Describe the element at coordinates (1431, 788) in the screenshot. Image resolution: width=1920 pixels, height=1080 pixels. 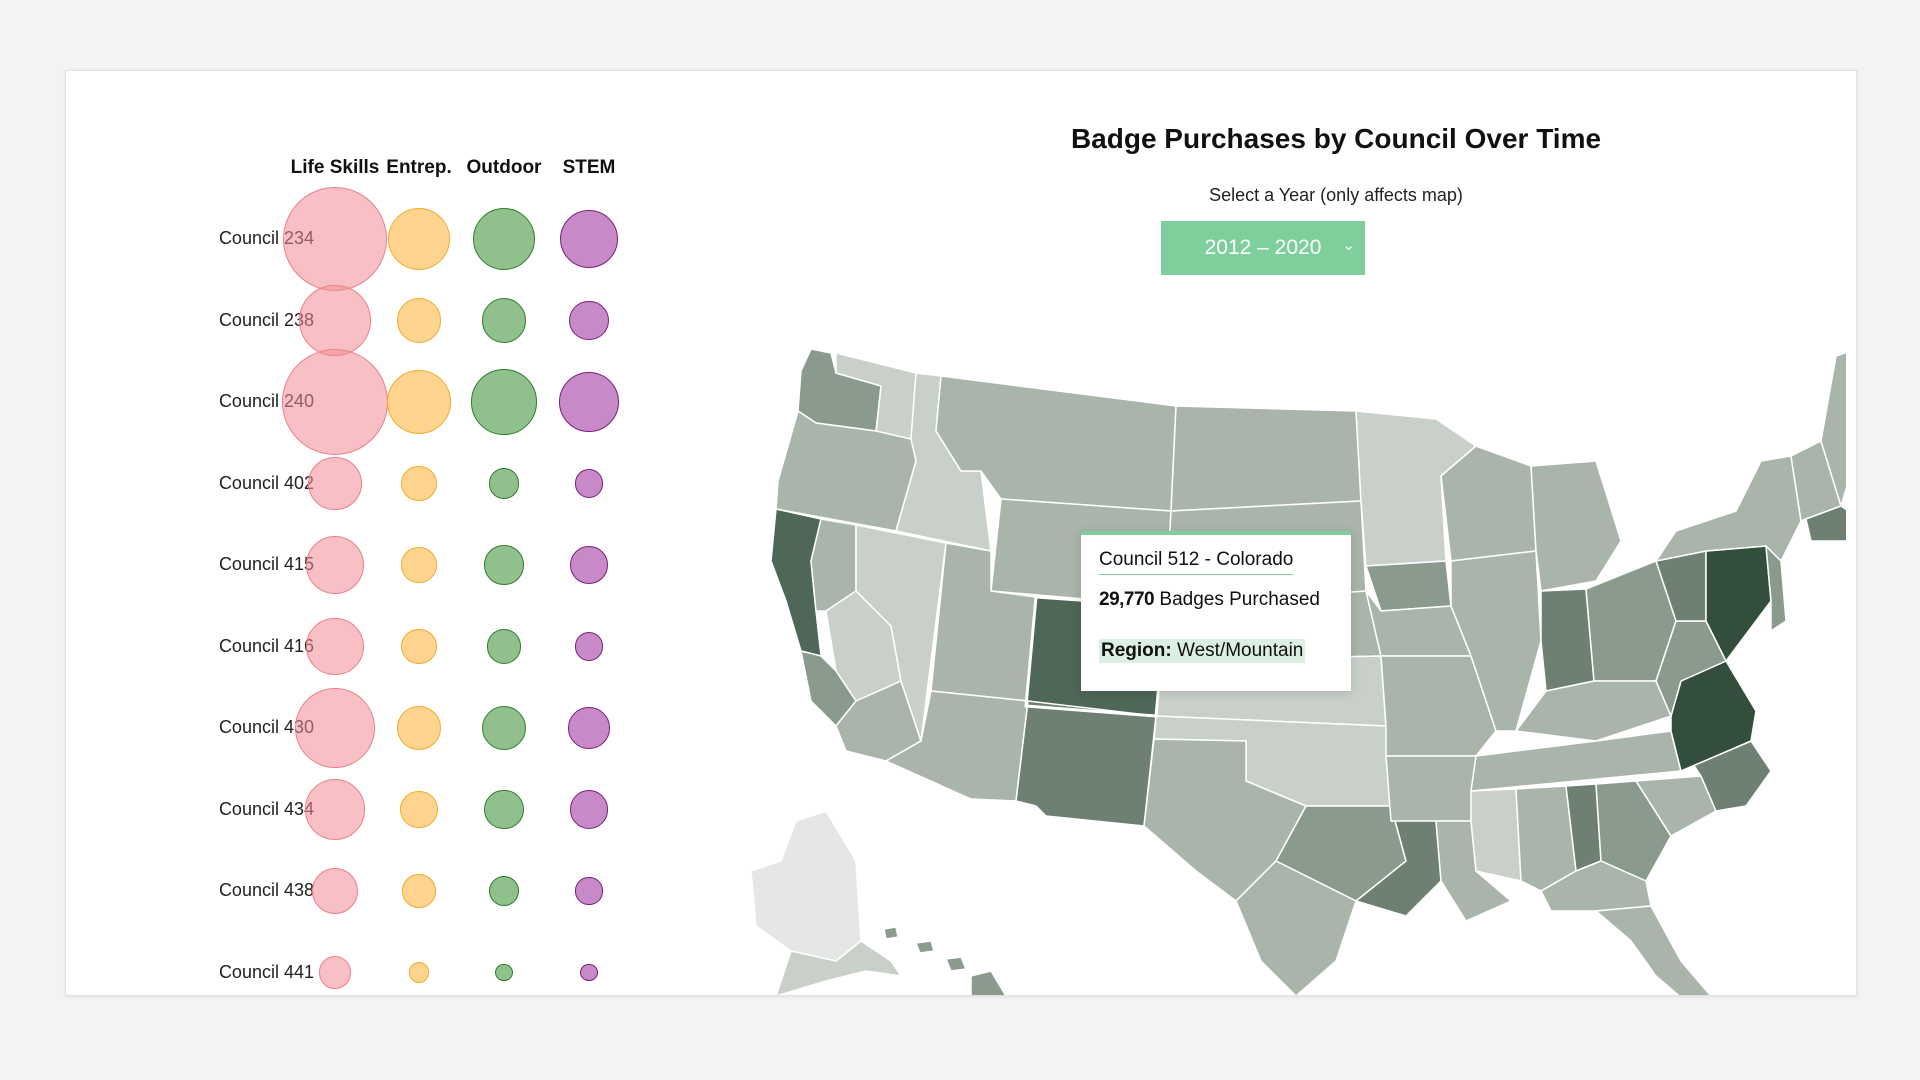
I see `map-region-arkansas` at that location.